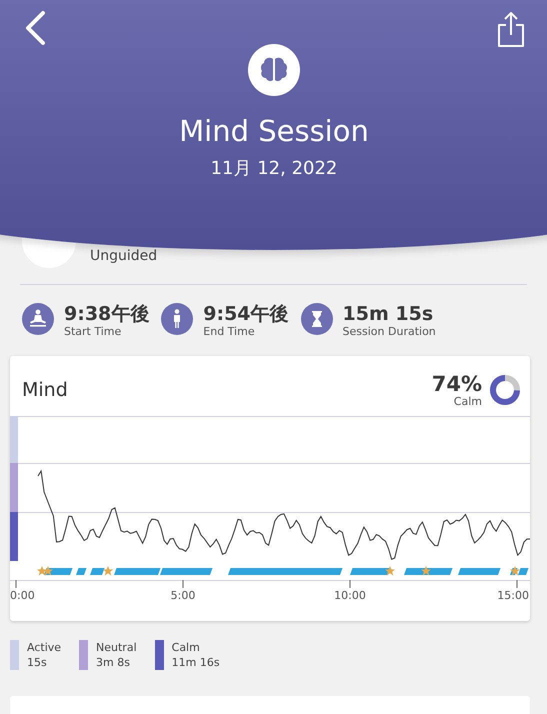 The height and width of the screenshot is (714, 547). I want to click on legend-duration: 11m 16s, so click(196, 662).